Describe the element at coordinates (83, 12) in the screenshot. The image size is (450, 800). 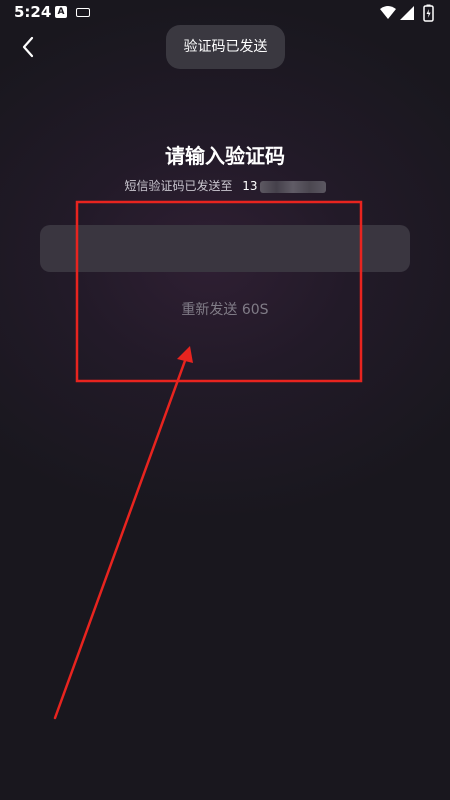
I see `keyboard-icon` at that location.